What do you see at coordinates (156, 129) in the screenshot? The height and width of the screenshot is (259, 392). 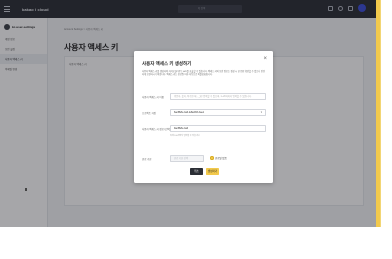 I see `access-key-info-label: 사용자 액세스 키 정보 (선택)` at bounding box center [156, 129].